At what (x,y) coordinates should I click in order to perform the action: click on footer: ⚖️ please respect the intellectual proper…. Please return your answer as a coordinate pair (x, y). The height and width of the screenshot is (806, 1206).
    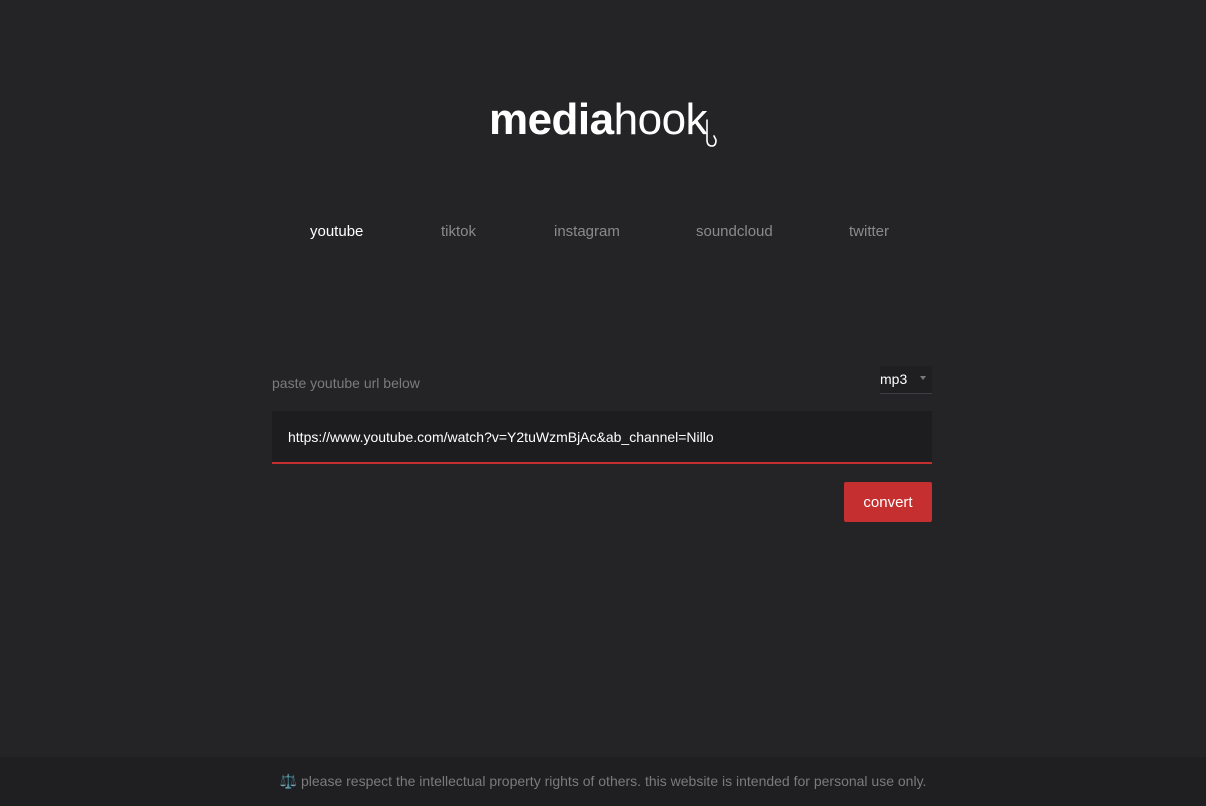
    Looking at the image, I should click on (603, 781).